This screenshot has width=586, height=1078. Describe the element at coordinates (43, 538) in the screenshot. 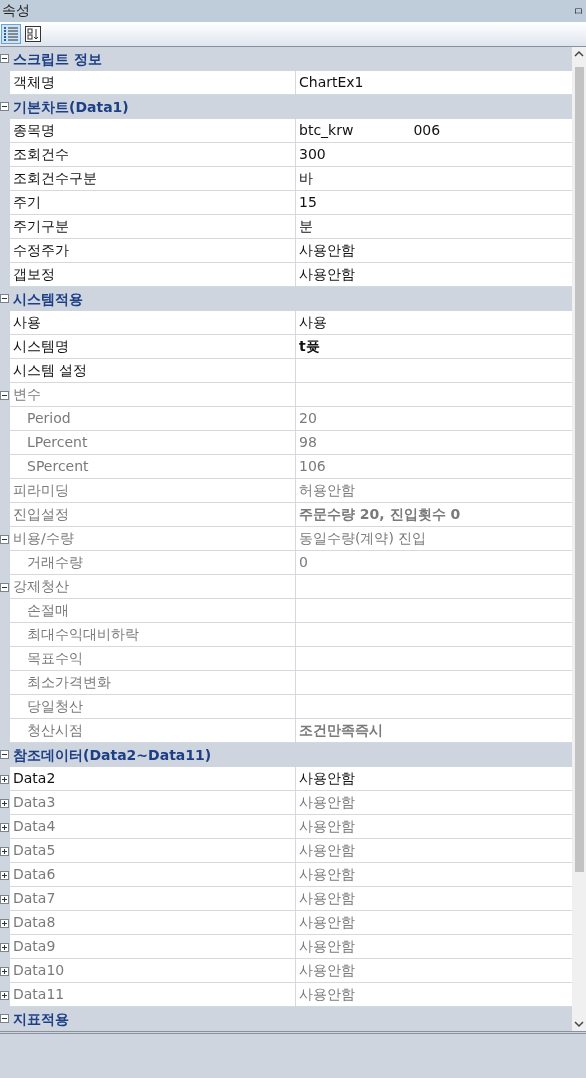

I see `property-name: 비용/수량` at that location.